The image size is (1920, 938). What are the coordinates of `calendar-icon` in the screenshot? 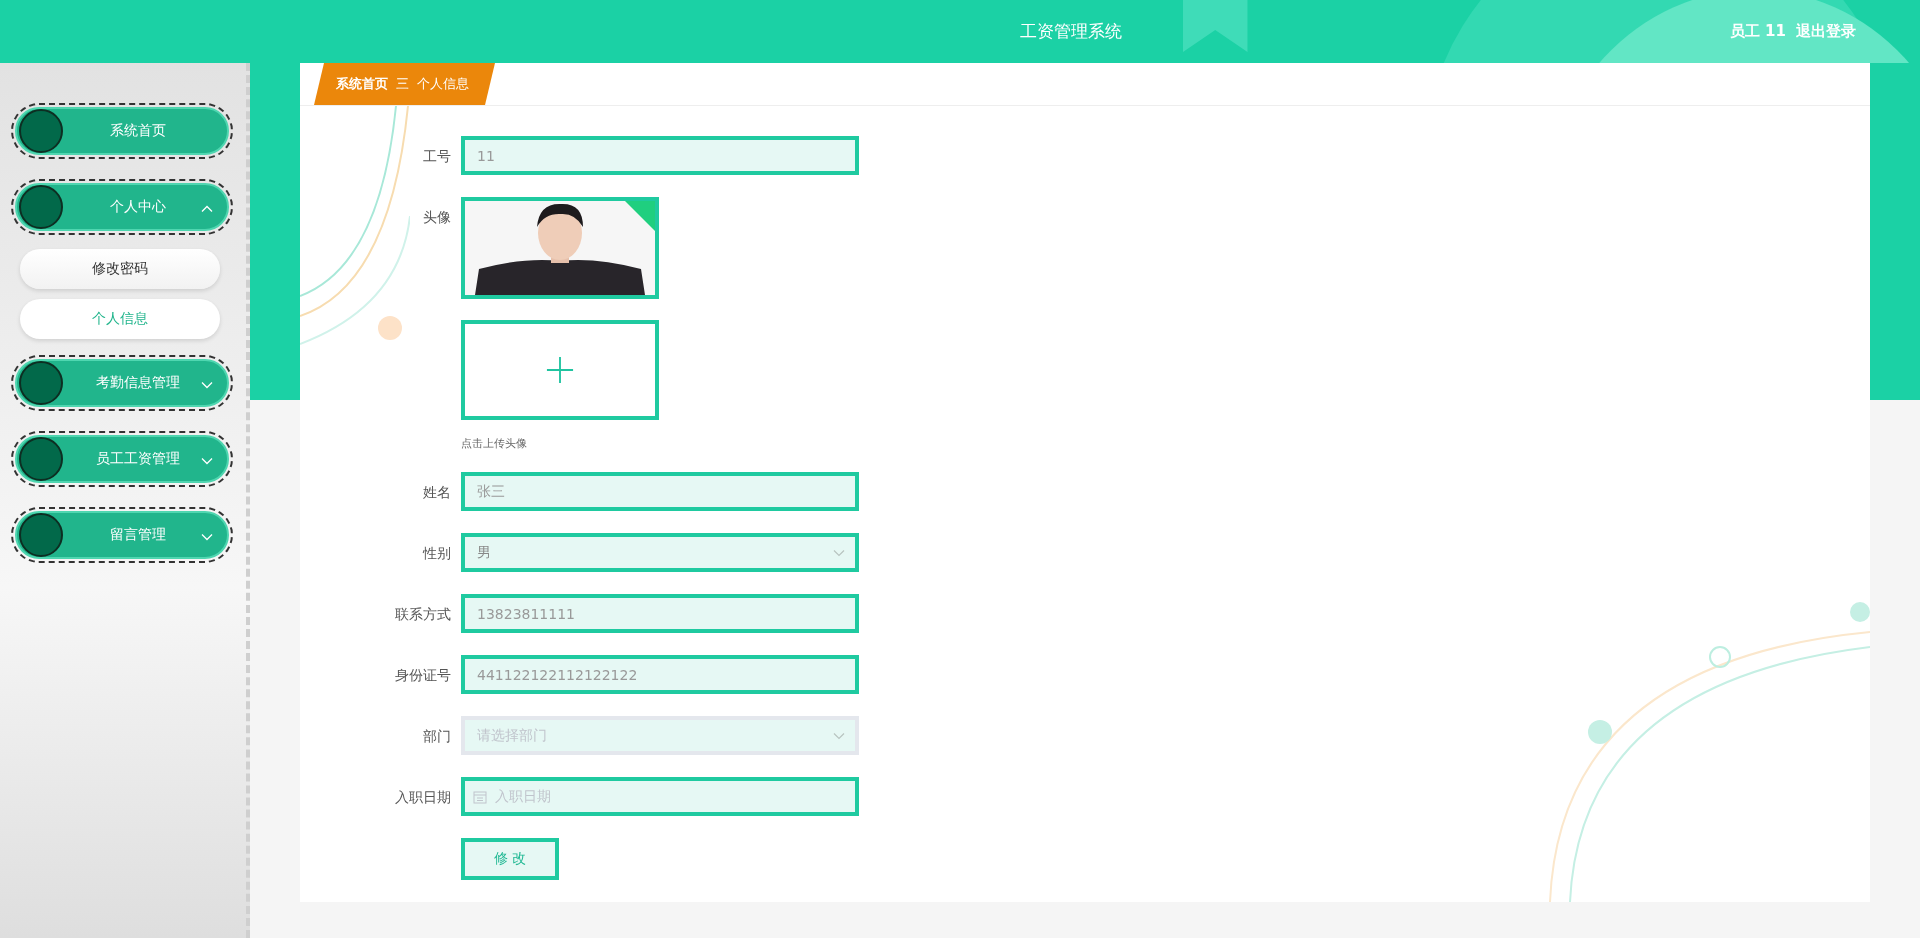 It's located at (480, 796).